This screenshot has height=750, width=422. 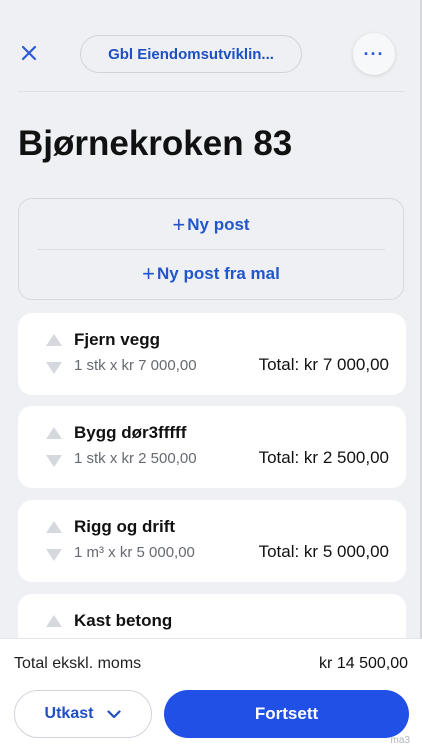 I want to click on item-name: Fjern vegg, so click(x=117, y=339).